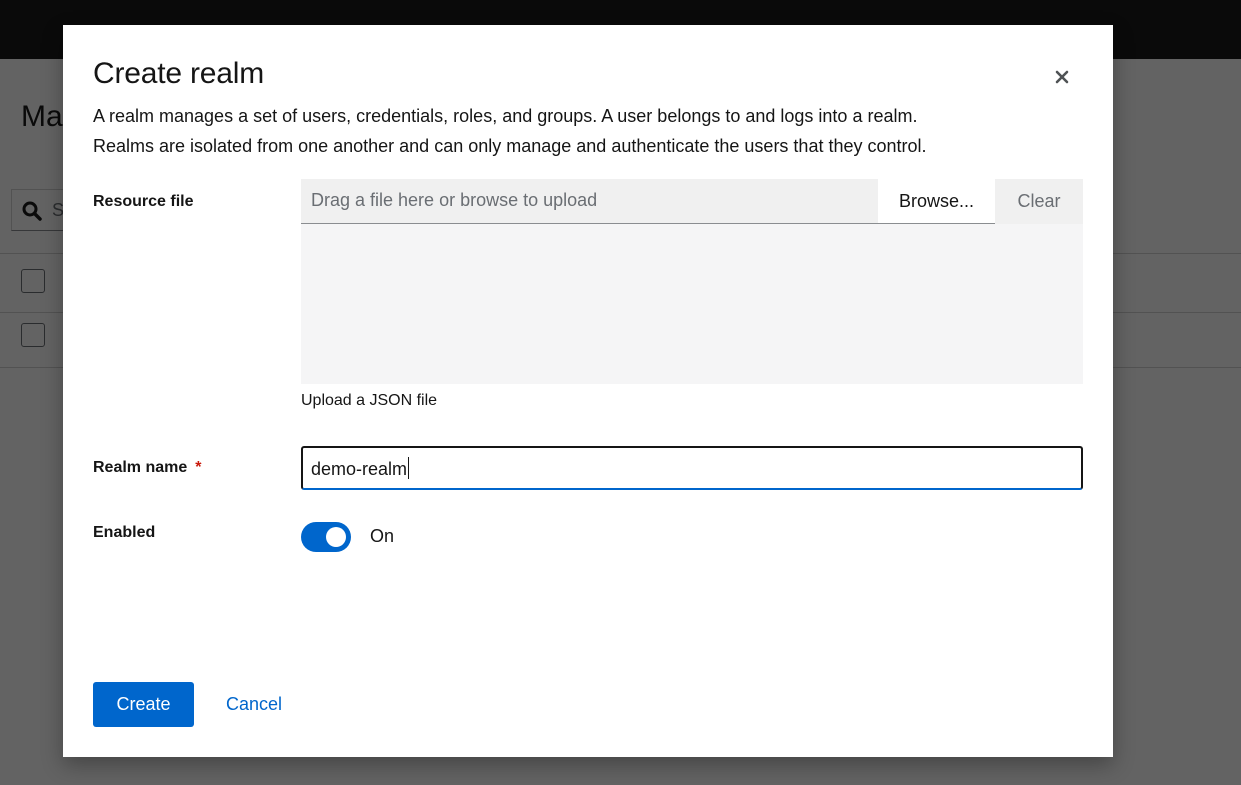  I want to click on enabled-switch, so click(326, 537).